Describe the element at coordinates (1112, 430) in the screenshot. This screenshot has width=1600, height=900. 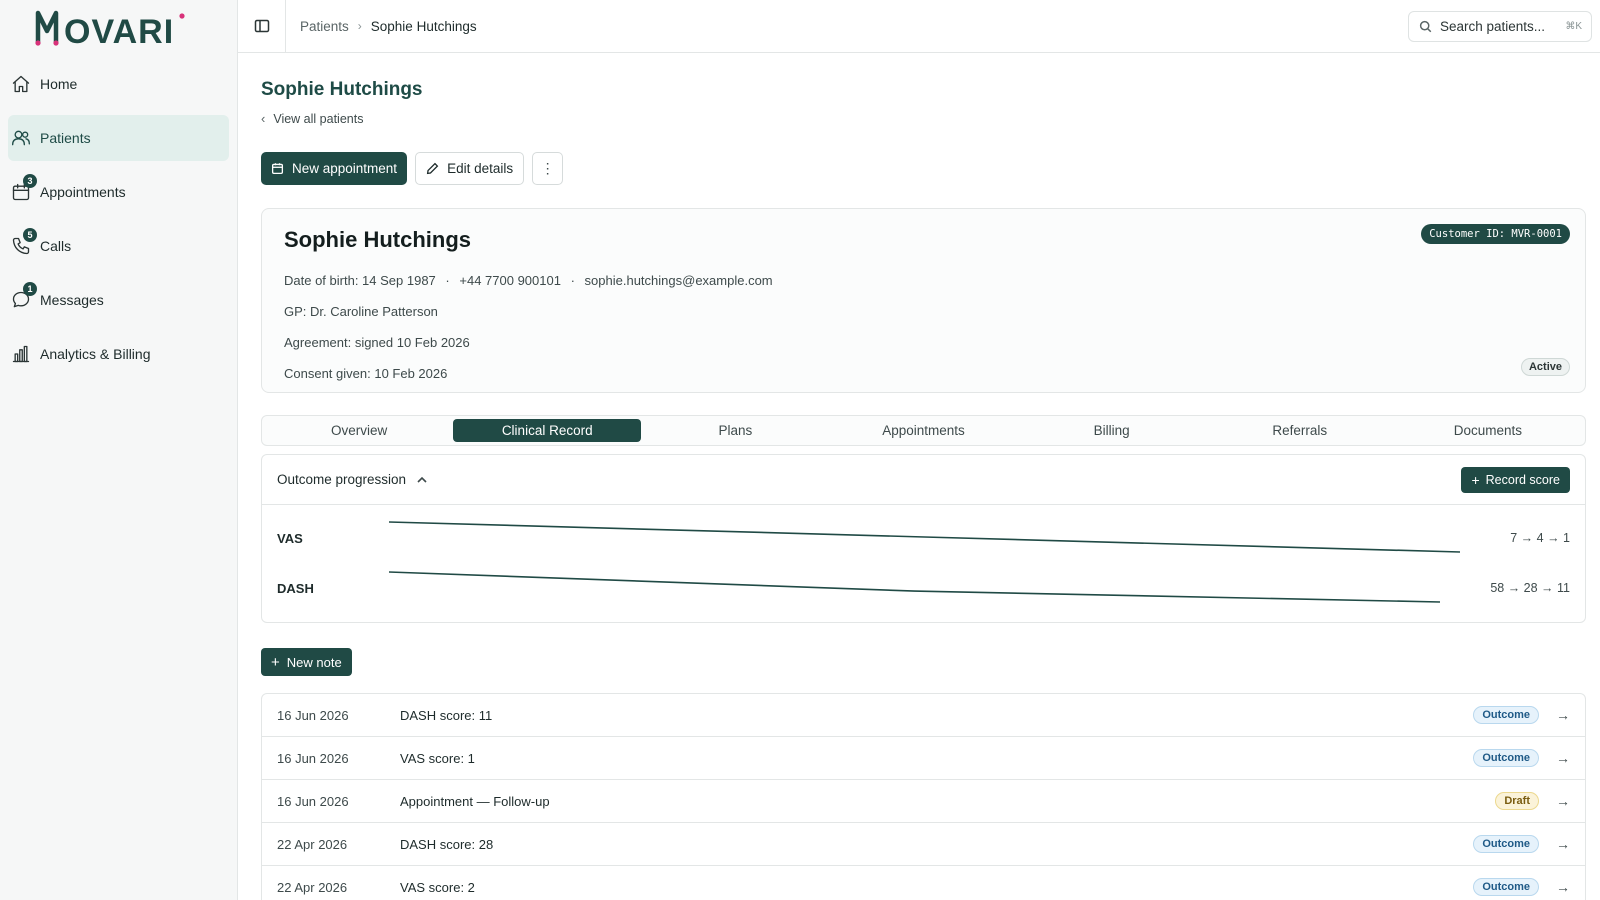
I see `tab-billing: Billing` at that location.